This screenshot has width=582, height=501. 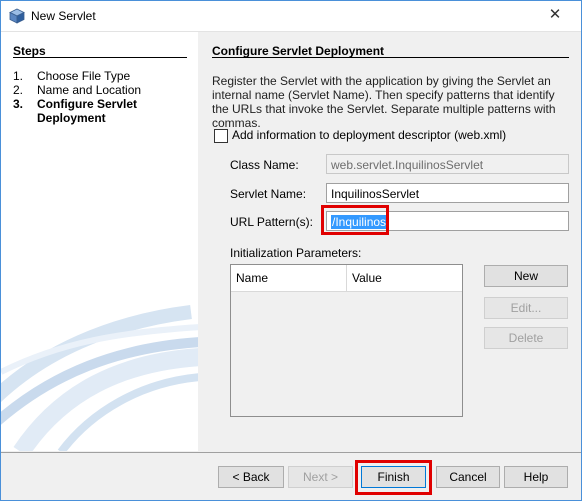 I want to click on window-title: New Servlet, so click(x=63, y=16).